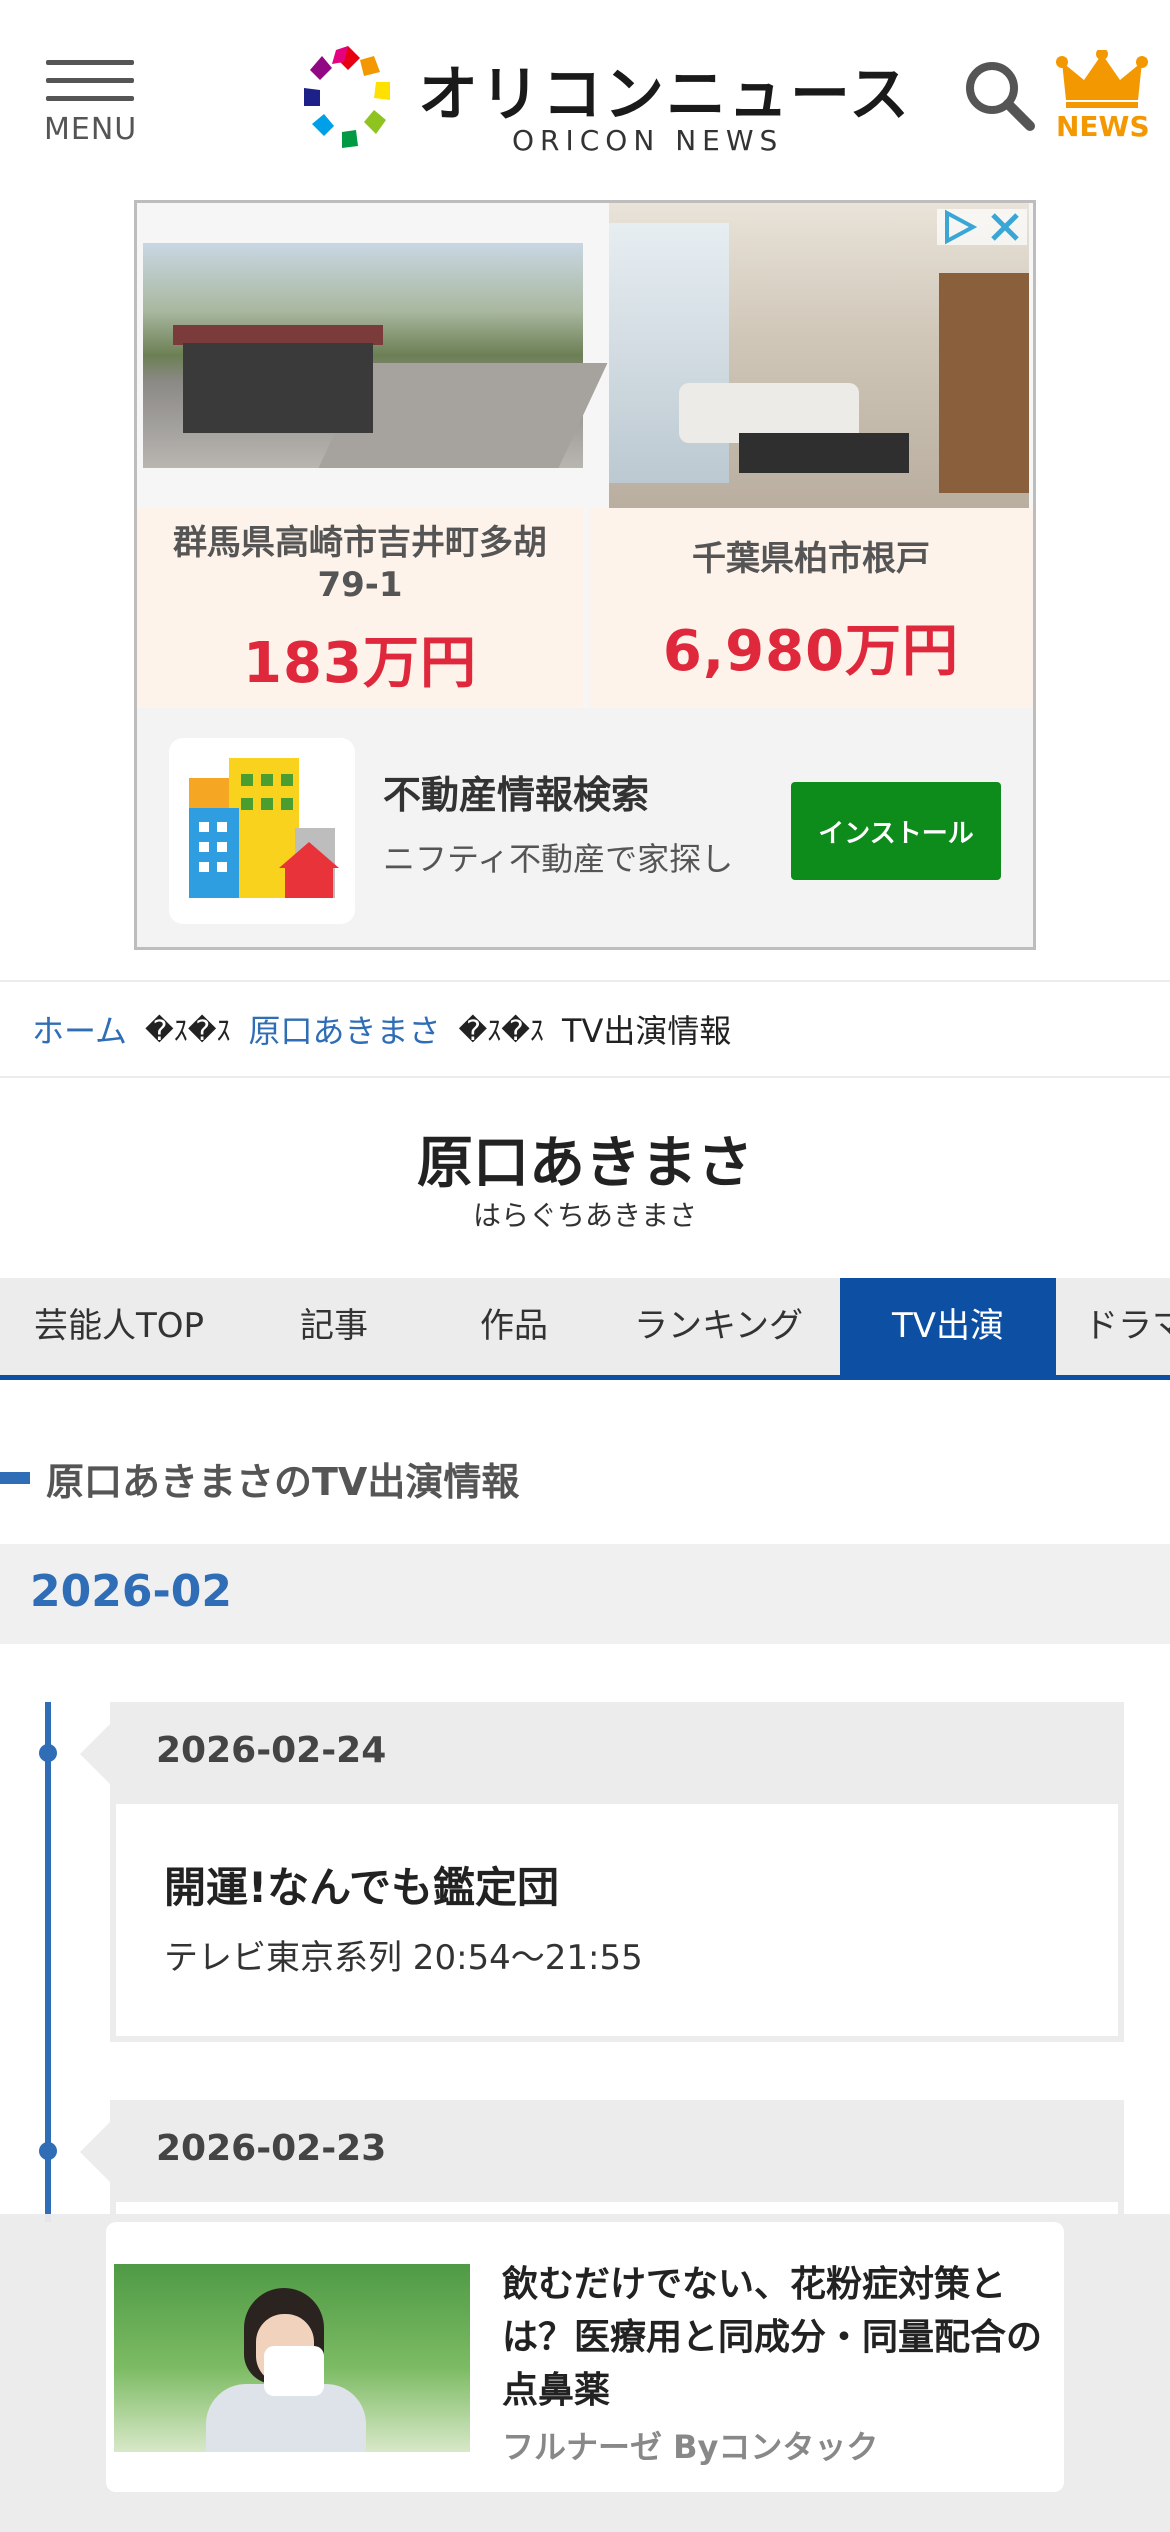 The height and width of the screenshot is (2532, 1170). I want to click on ad-property-price: 183万円, so click(360, 663).